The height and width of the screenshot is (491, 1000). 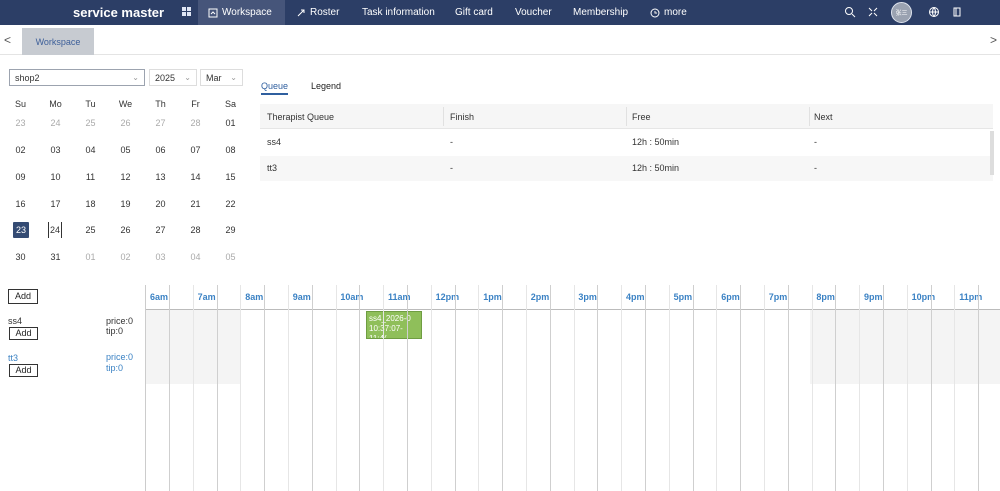 I want to click on nav-label: more, so click(x=675, y=12).